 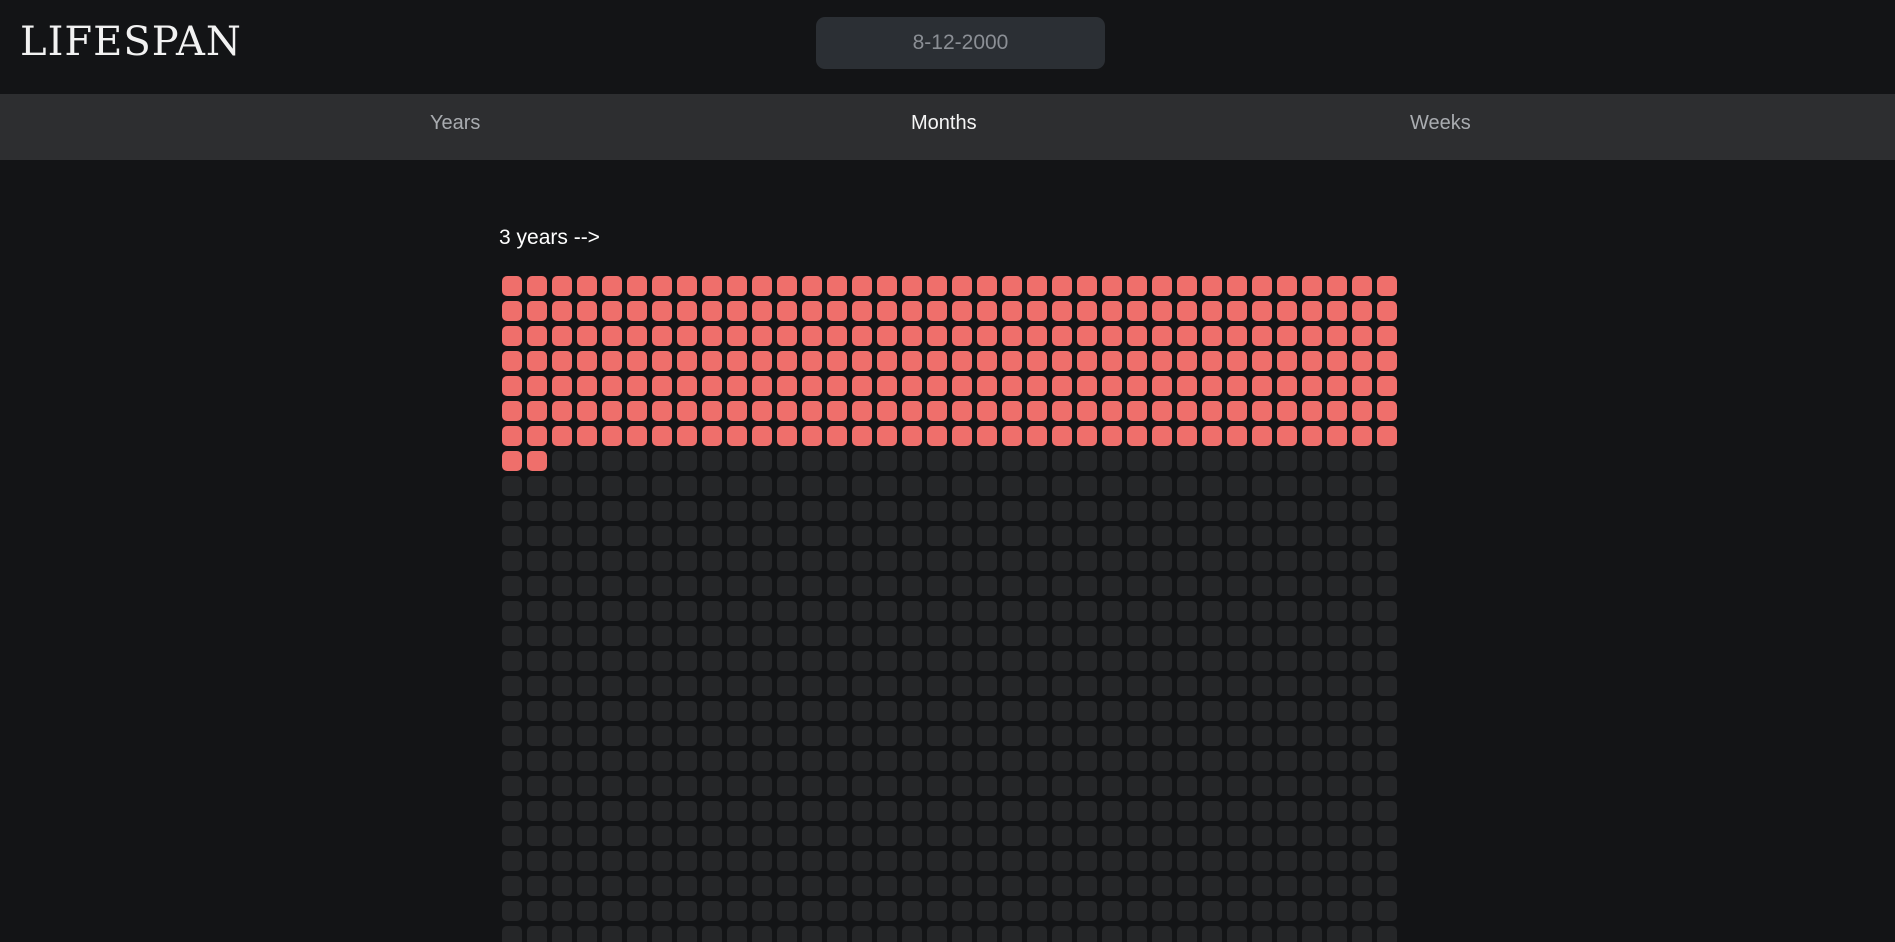 I want to click on birthdate-input, so click(x=960, y=43).